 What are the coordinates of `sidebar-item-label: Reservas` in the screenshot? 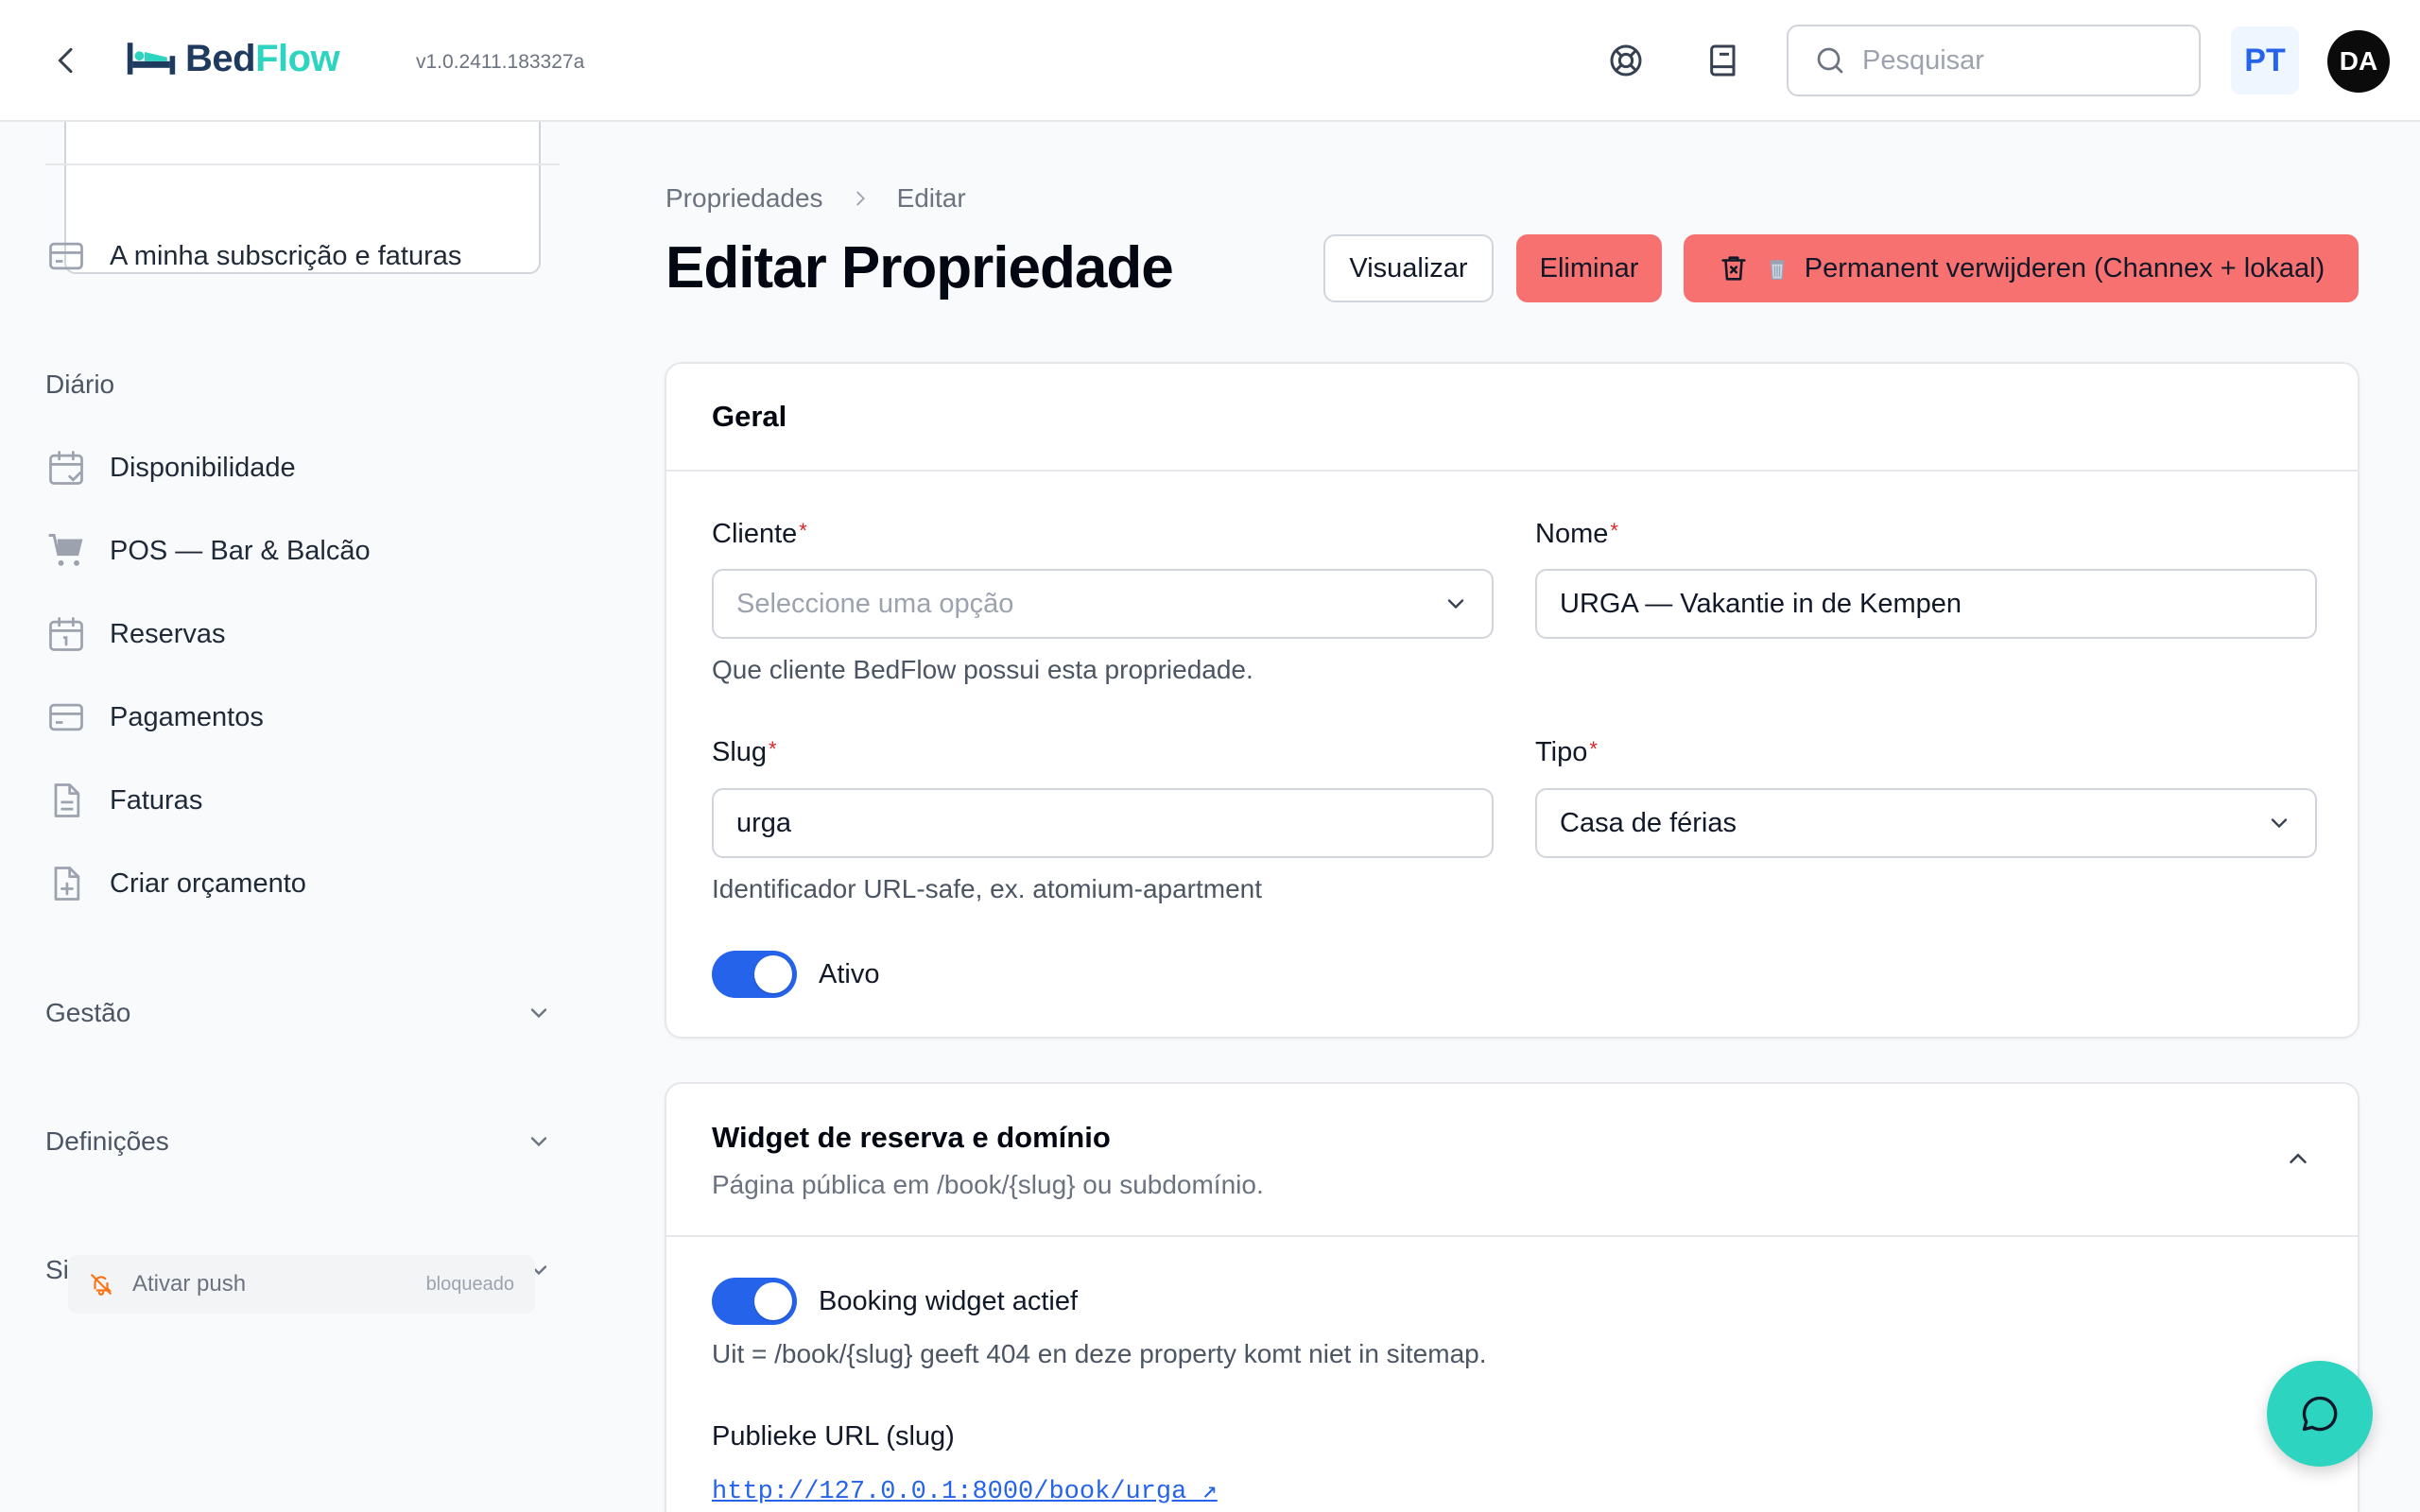 It's located at (168, 633).